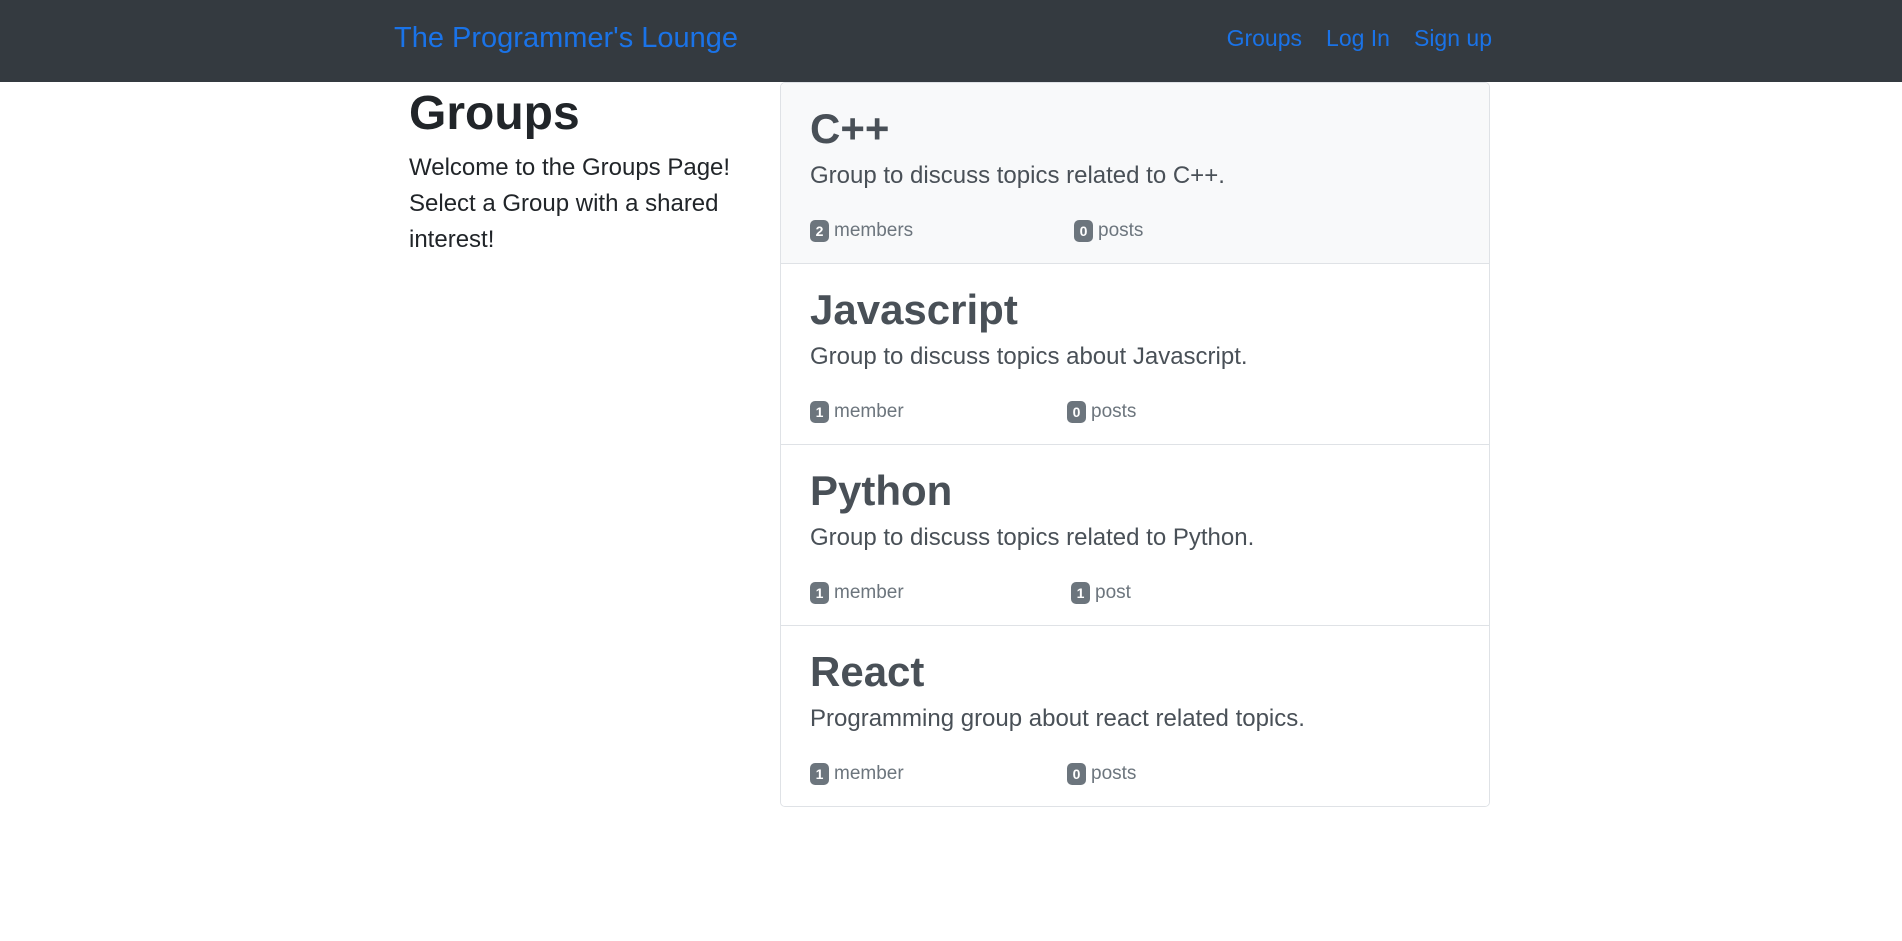 Image resolution: width=1902 pixels, height=941 pixels. Describe the element at coordinates (1264, 38) in the screenshot. I see `nav-link-groups: Groups` at that location.